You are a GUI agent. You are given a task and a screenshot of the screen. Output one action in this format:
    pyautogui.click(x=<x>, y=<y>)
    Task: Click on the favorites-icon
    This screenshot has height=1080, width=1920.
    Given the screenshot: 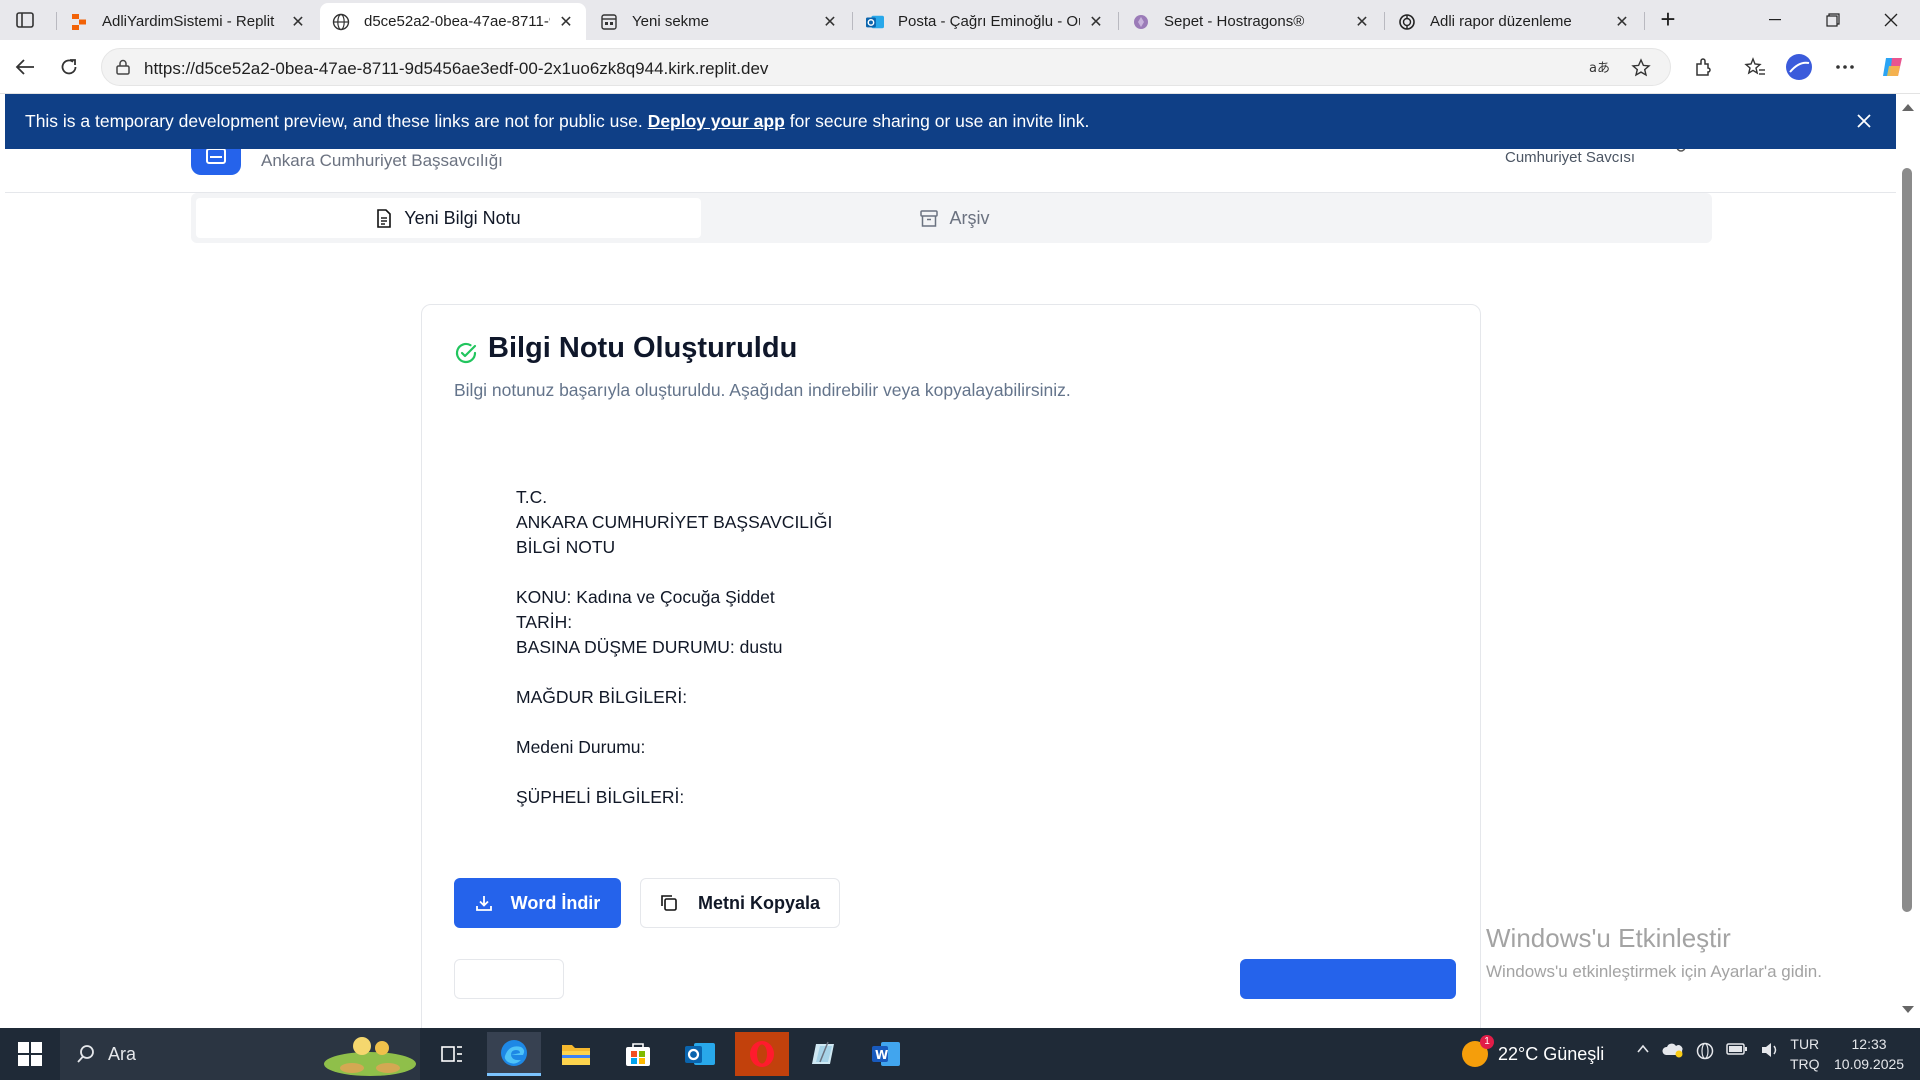 What is the action you would take?
    pyautogui.click(x=1755, y=67)
    